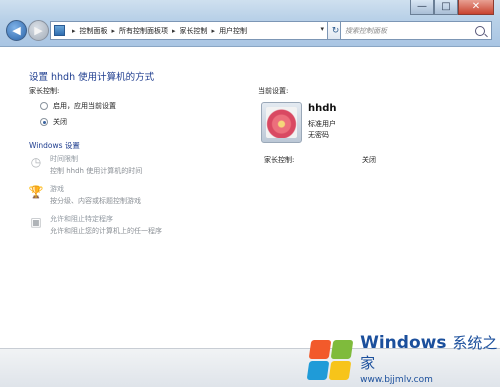  I want to click on minimize-icon: —, so click(422, 6).